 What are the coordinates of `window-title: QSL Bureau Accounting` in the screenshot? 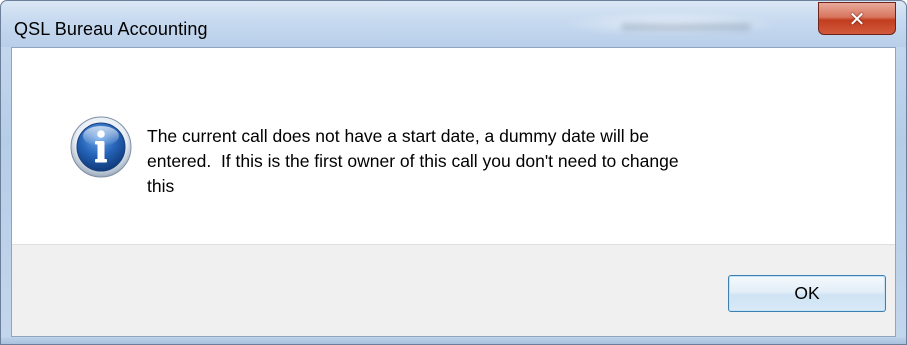 It's located at (111, 29).